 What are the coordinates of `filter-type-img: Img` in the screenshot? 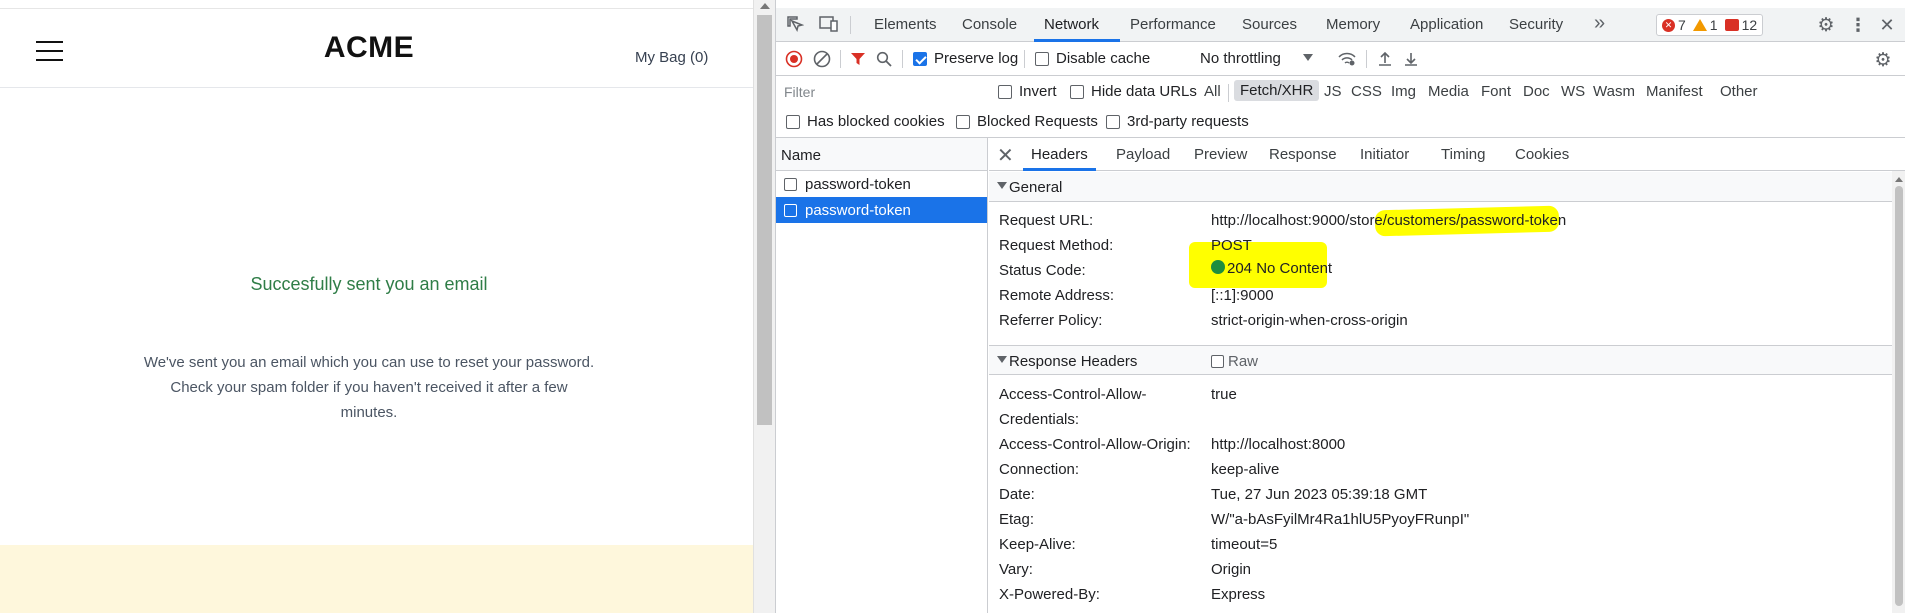 It's located at (1403, 91).